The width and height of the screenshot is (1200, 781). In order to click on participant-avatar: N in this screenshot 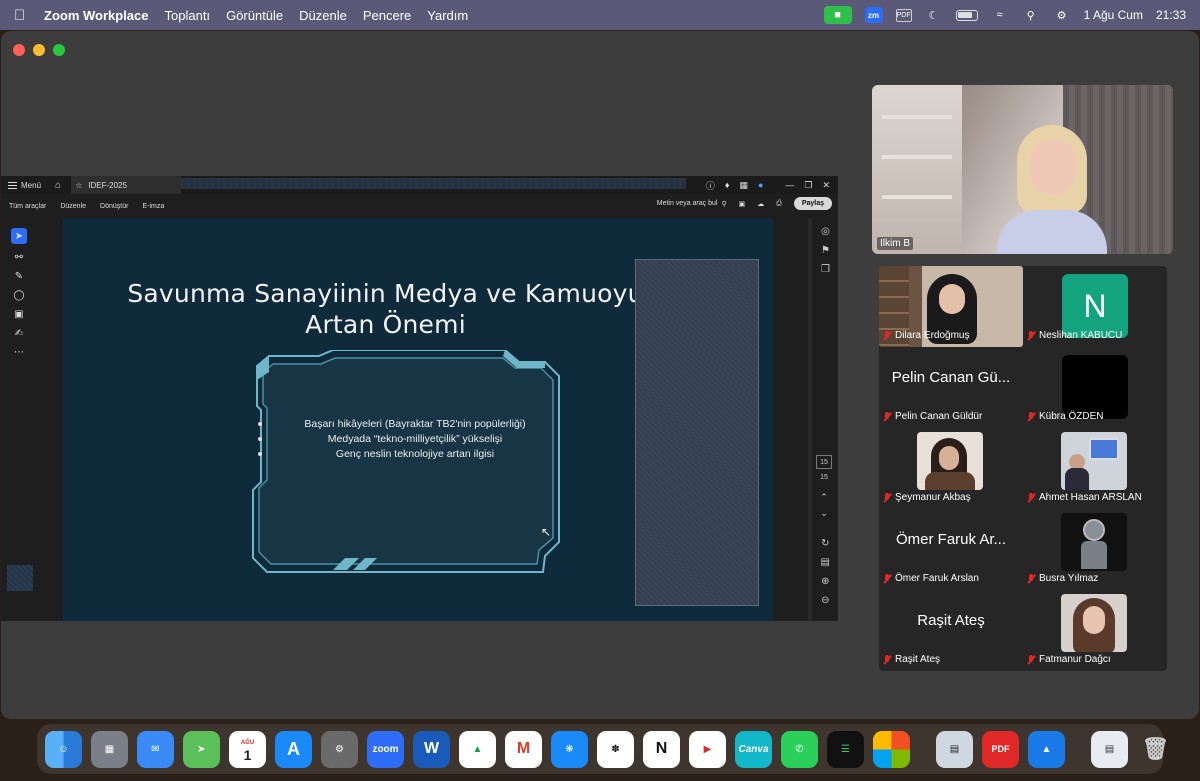, I will do `click(1095, 306)`.